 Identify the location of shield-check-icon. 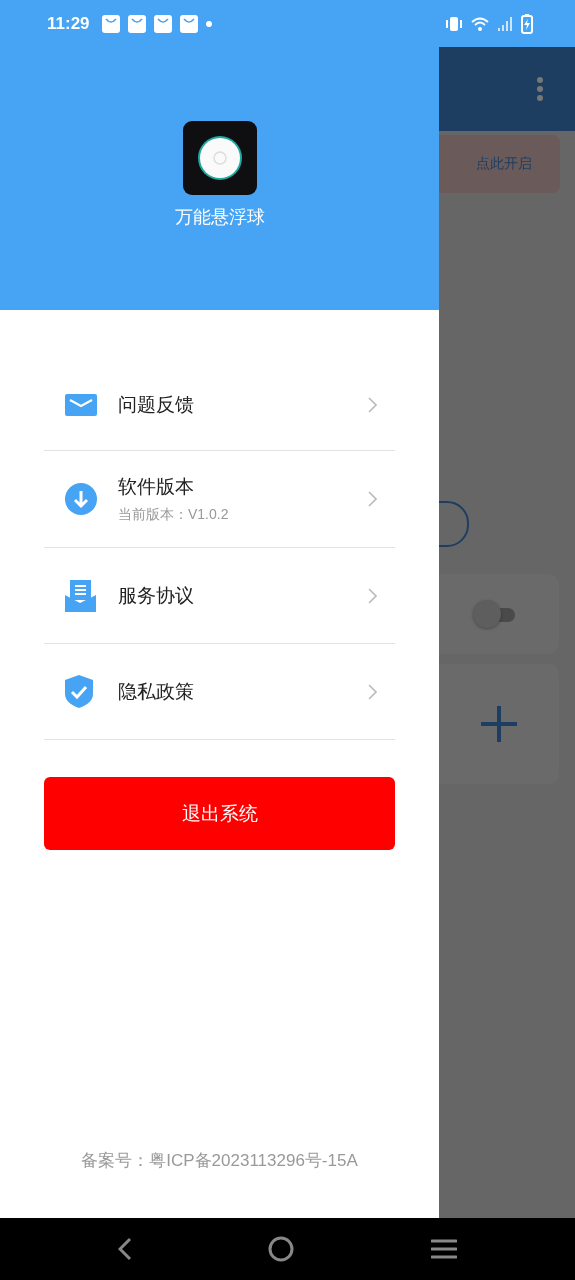
(79, 691).